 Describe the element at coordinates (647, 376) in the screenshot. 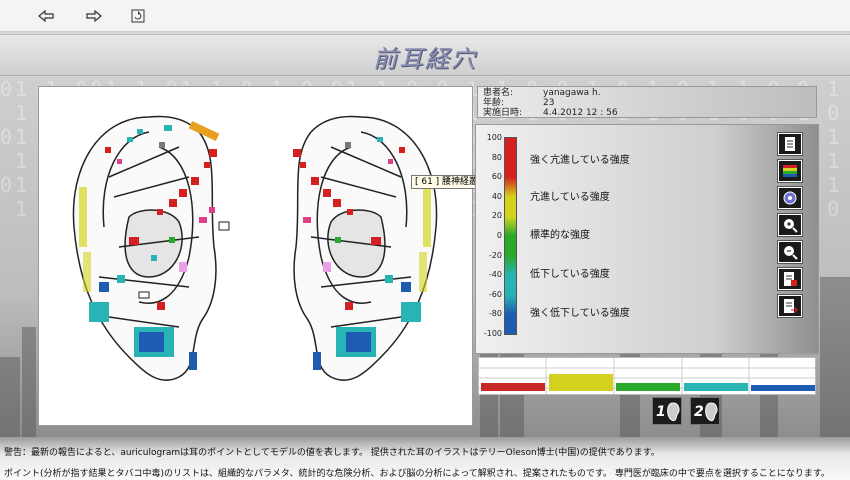

I see `intensity-bars` at that location.